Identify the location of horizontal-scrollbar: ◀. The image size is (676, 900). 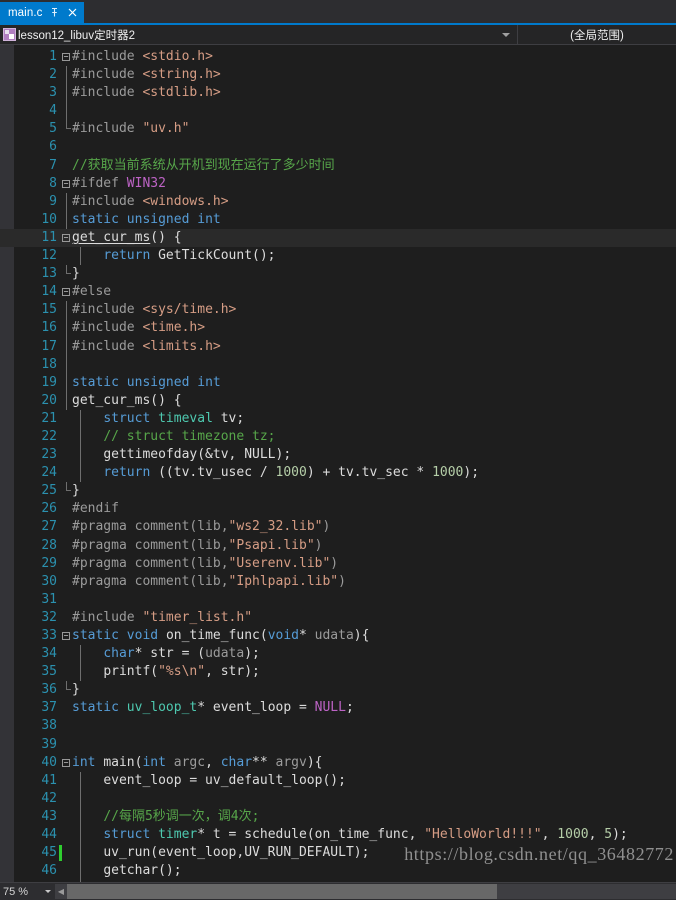
(365, 891).